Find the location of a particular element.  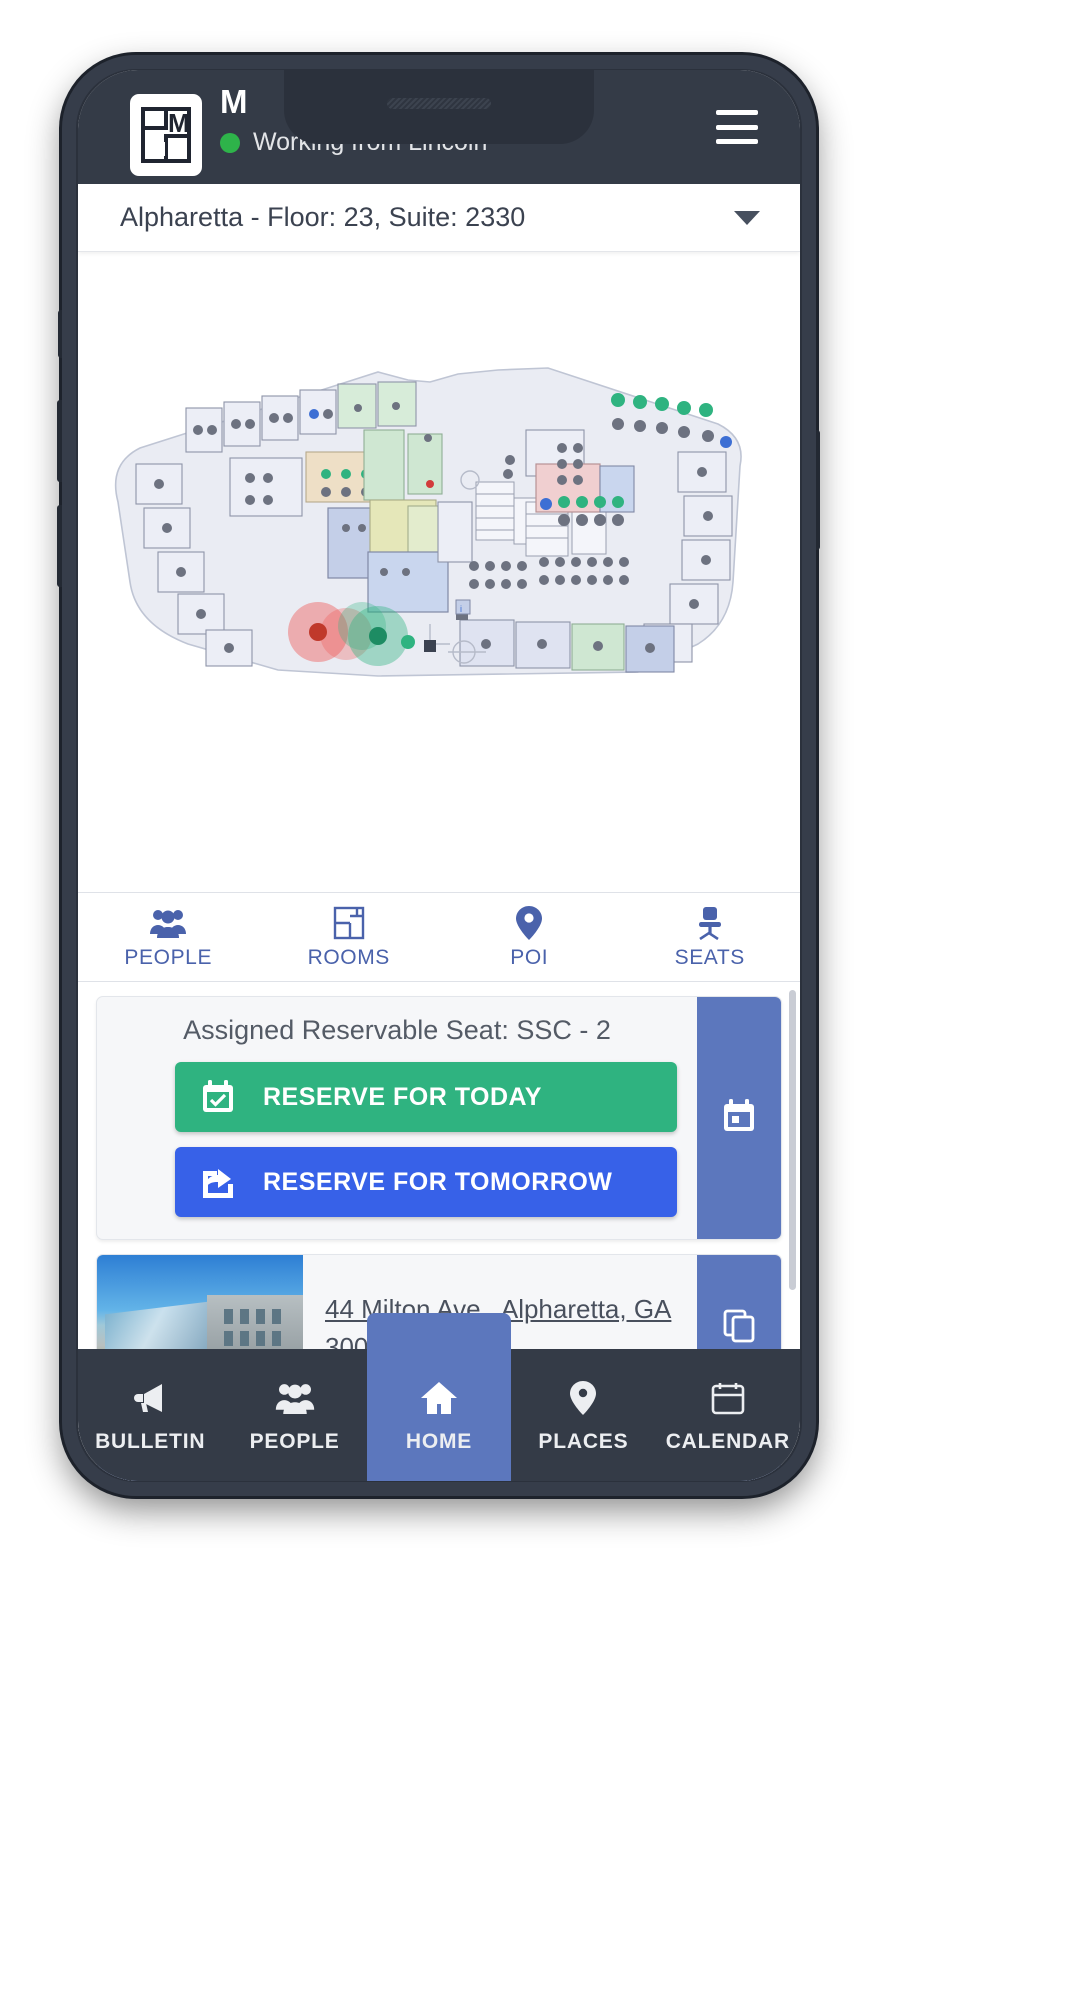

reserve-for-tomorrow-label: RESERVE FOR TOMORROW is located at coordinates (438, 1181).